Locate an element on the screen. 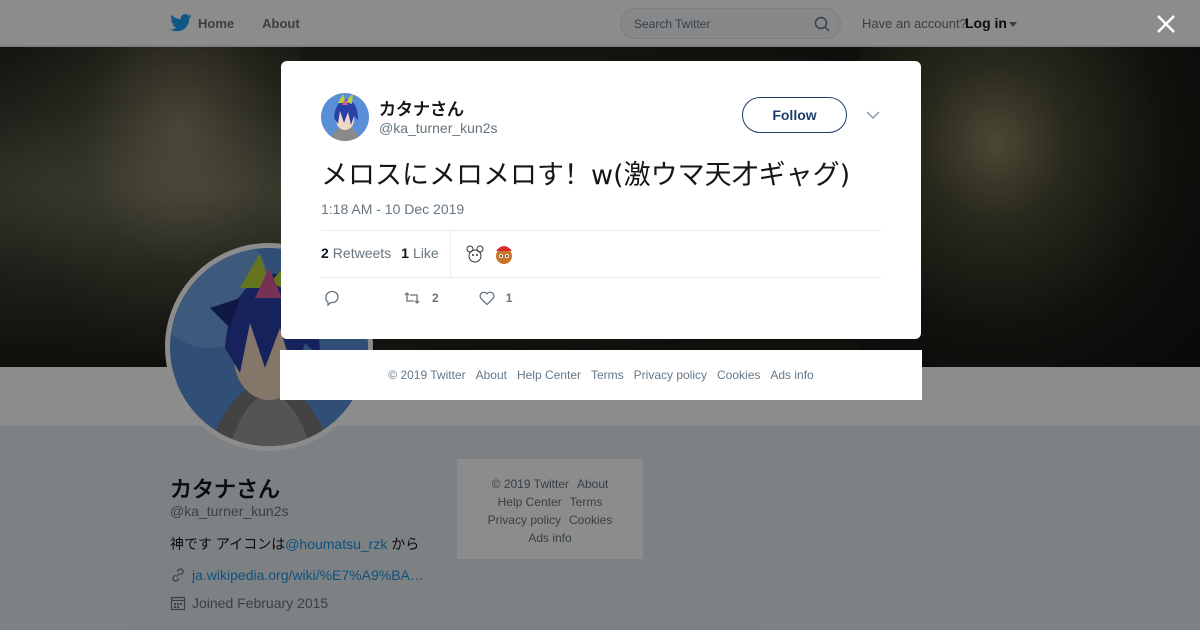 Image resolution: width=1200 pixels, height=630 pixels. retweet-action: 2 is located at coordinates (421, 298).